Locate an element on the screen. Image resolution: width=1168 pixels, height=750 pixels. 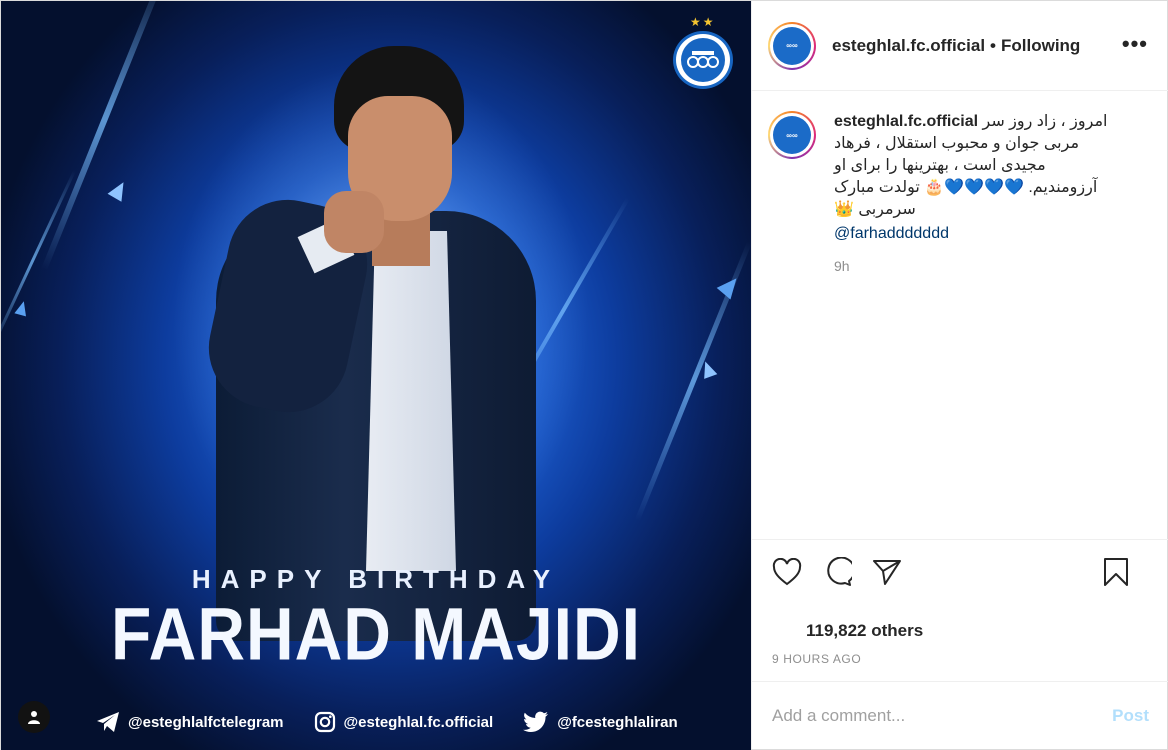
comment-form: Post is located at coordinates (960, 715).